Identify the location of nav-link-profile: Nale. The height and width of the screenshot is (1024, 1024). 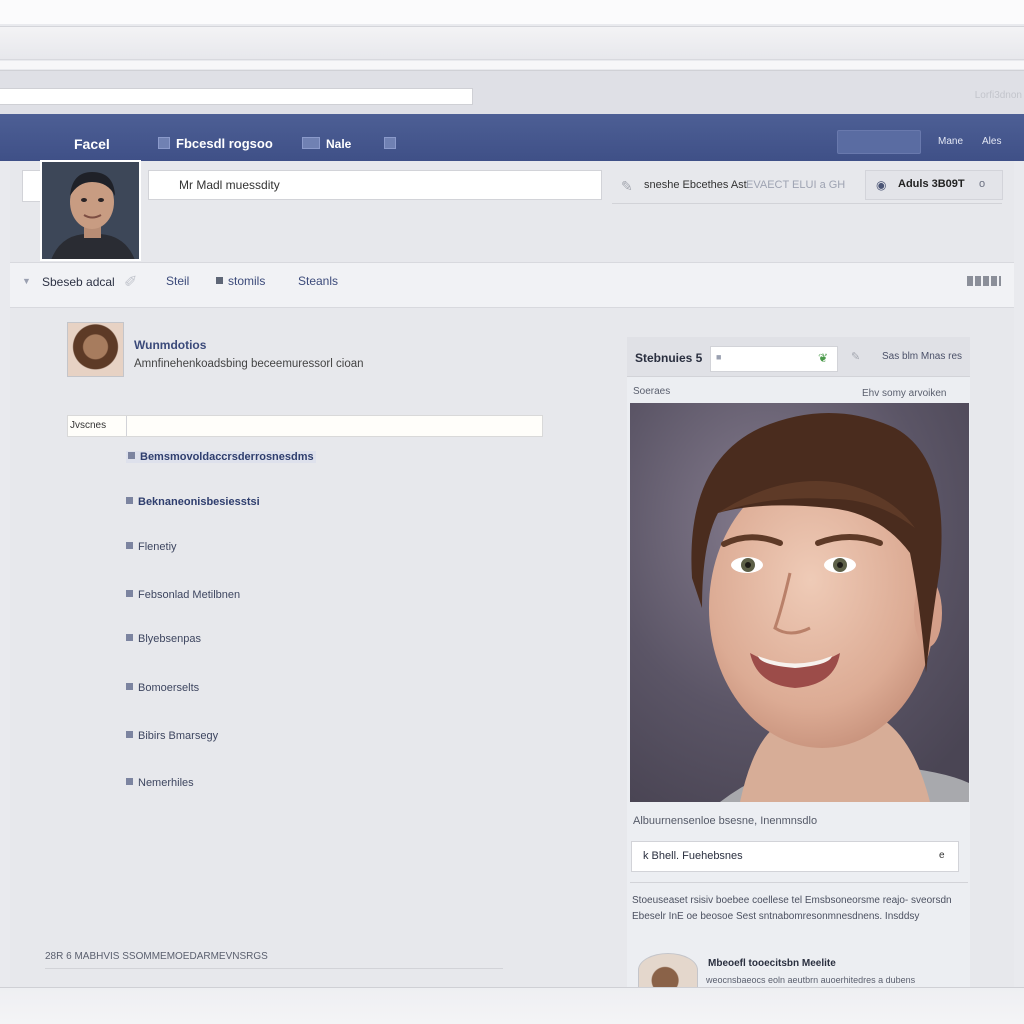
(338, 144).